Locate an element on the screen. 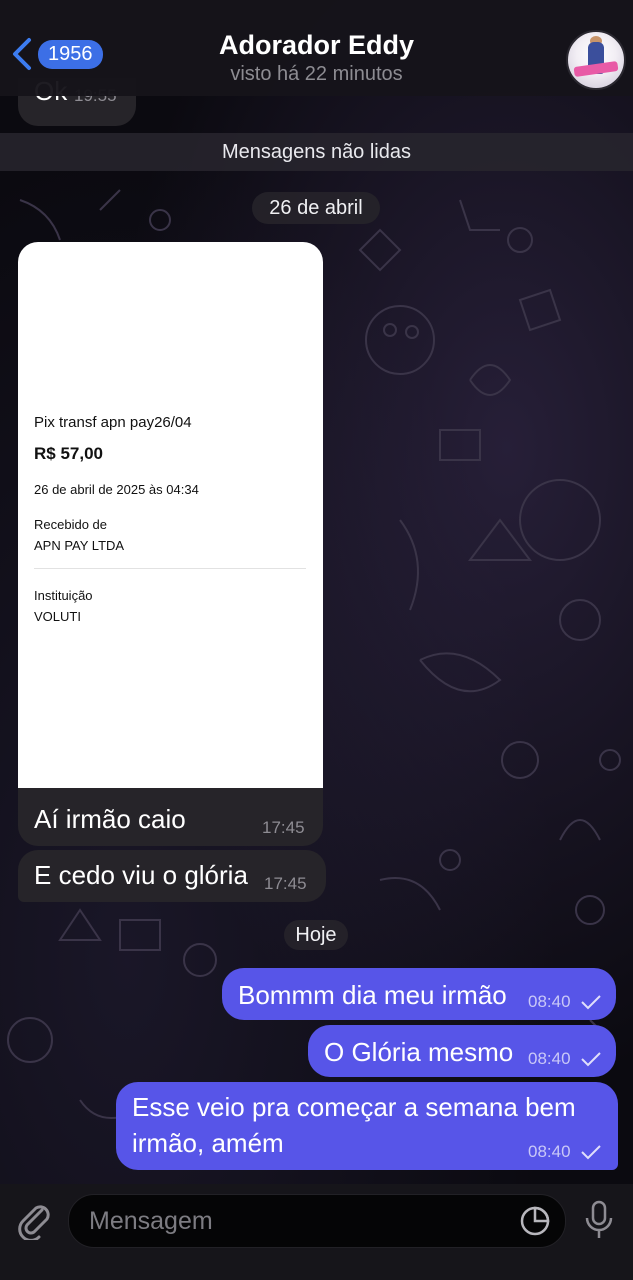 This screenshot has height=1280, width=633. unread-messages-banner: Mensagens não lidas is located at coordinates (316, 152).